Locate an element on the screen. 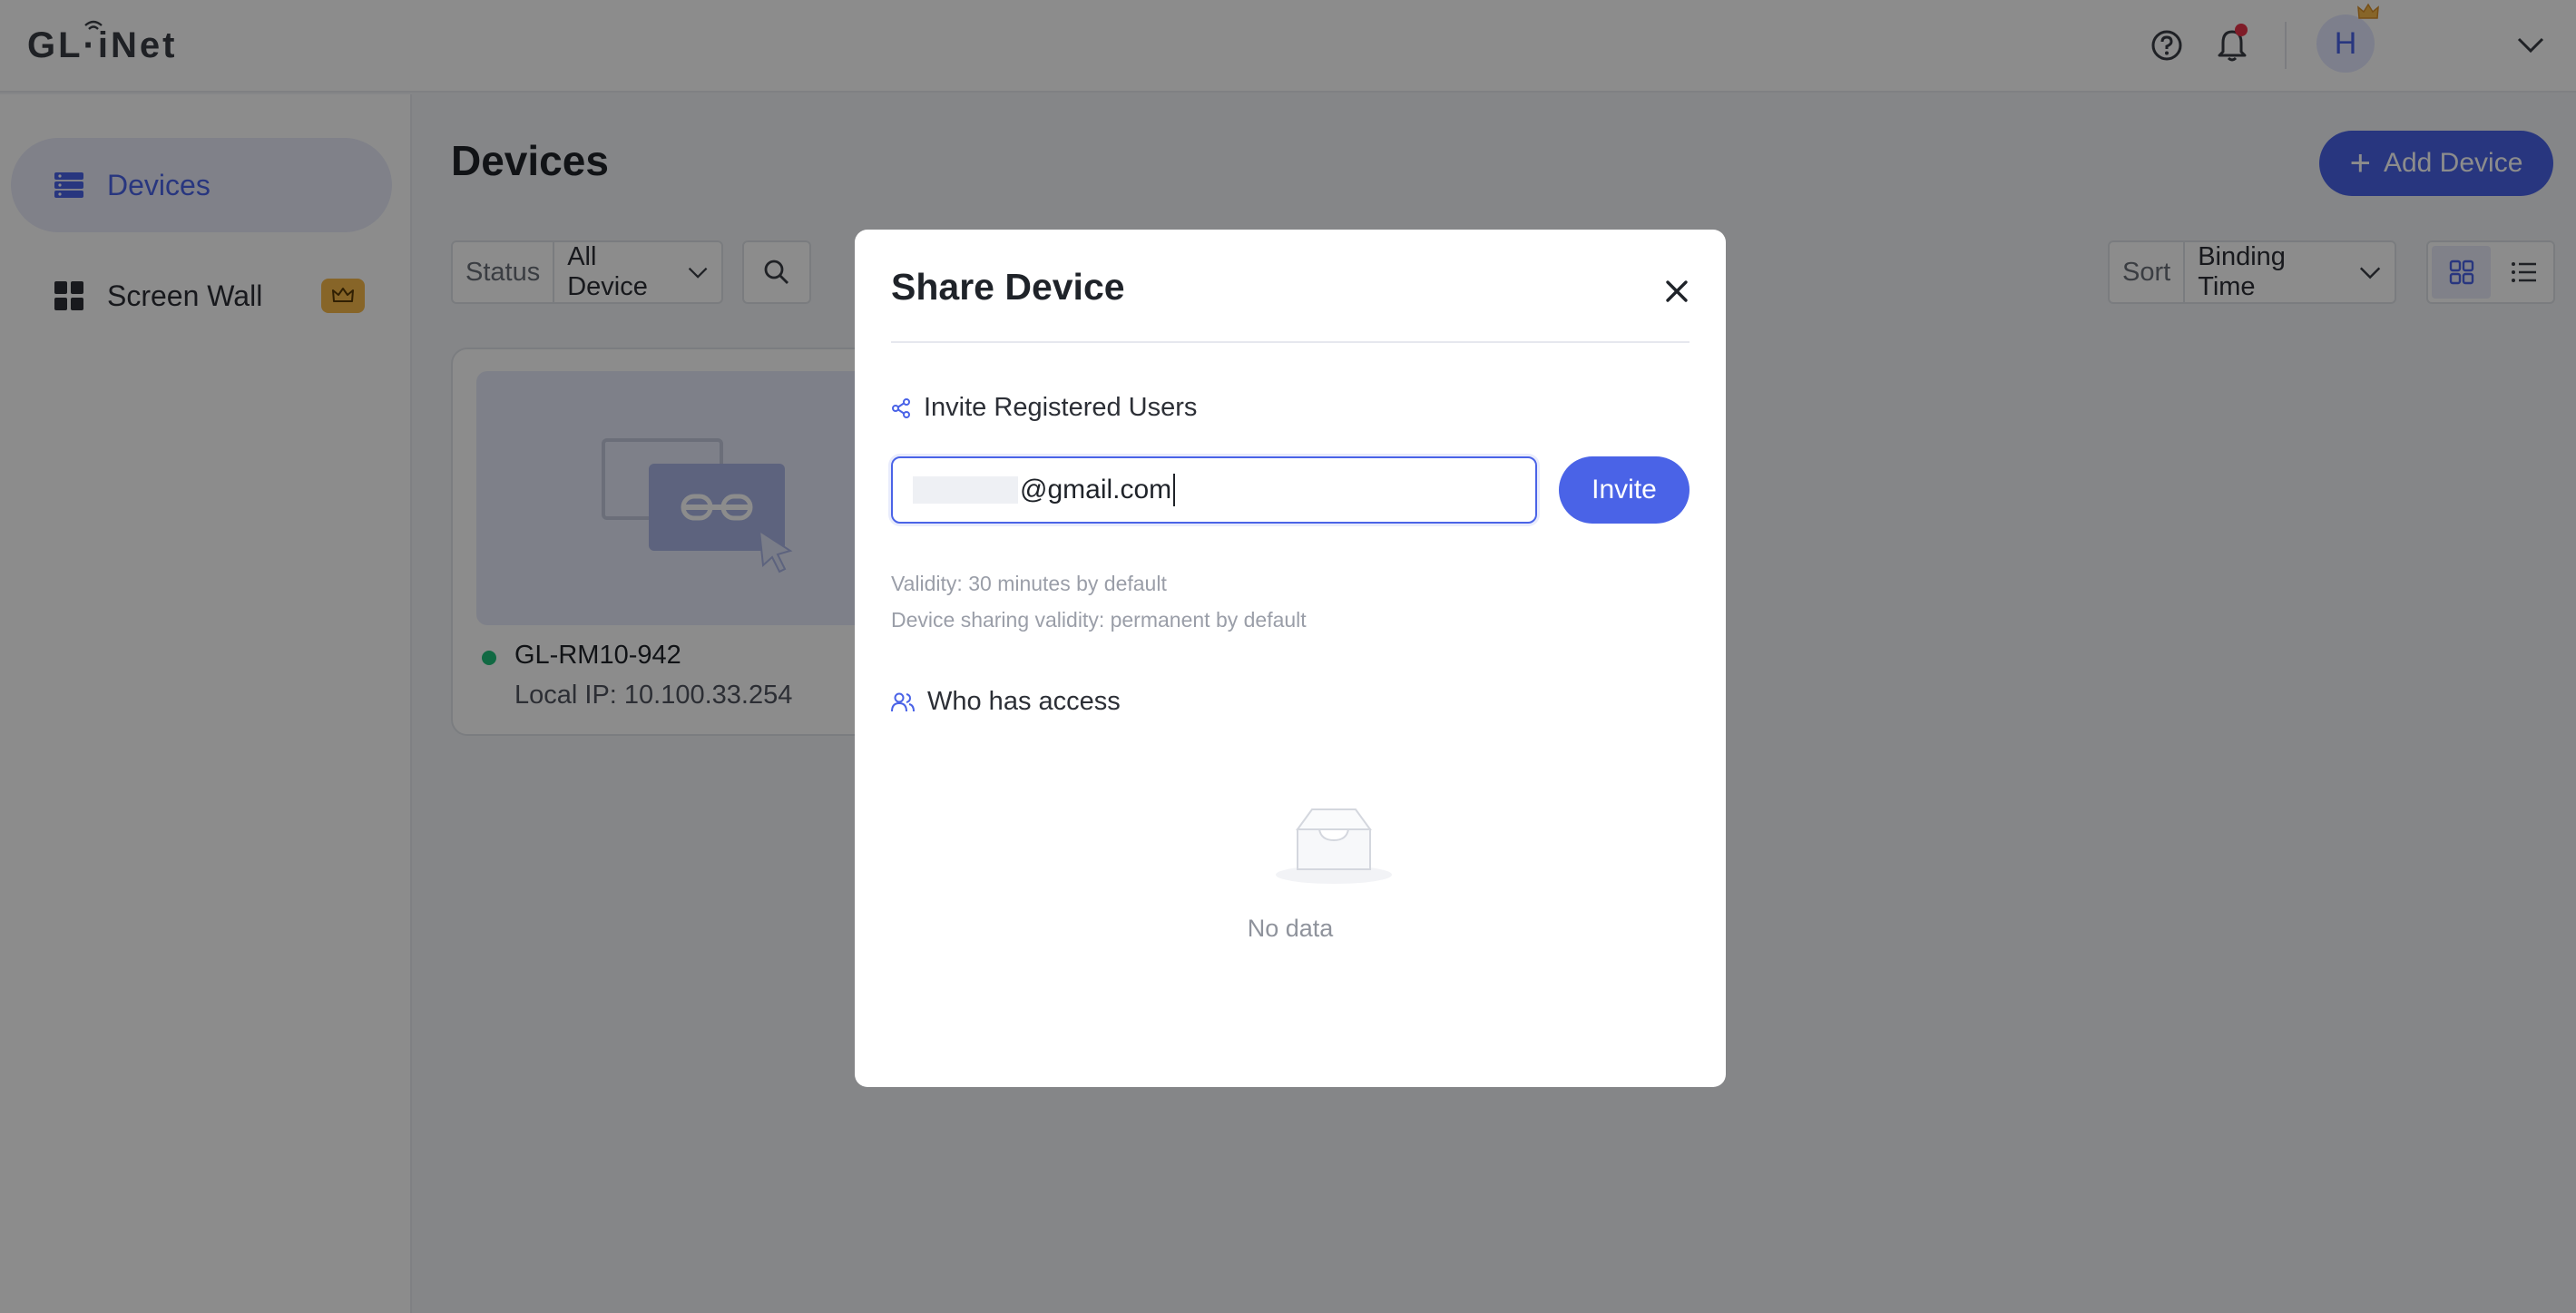 The height and width of the screenshot is (1313, 2576). users-icon is located at coordinates (903, 701).